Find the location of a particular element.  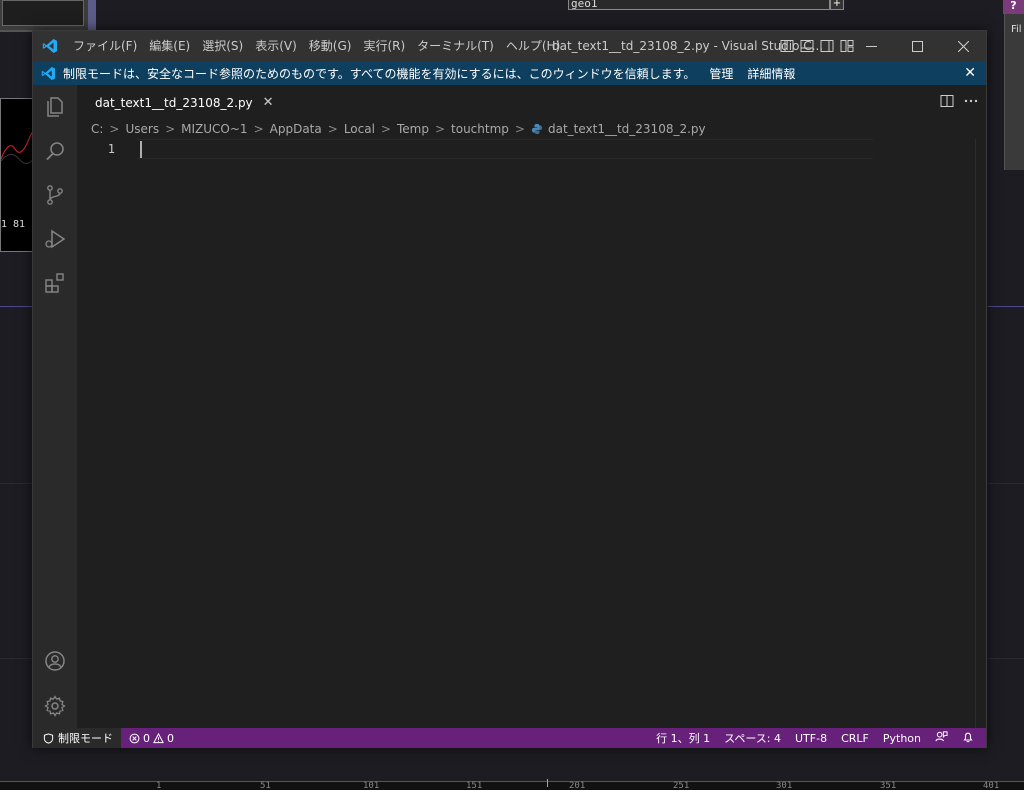

bg-ruler-tick: 251 is located at coordinates (681, 785).